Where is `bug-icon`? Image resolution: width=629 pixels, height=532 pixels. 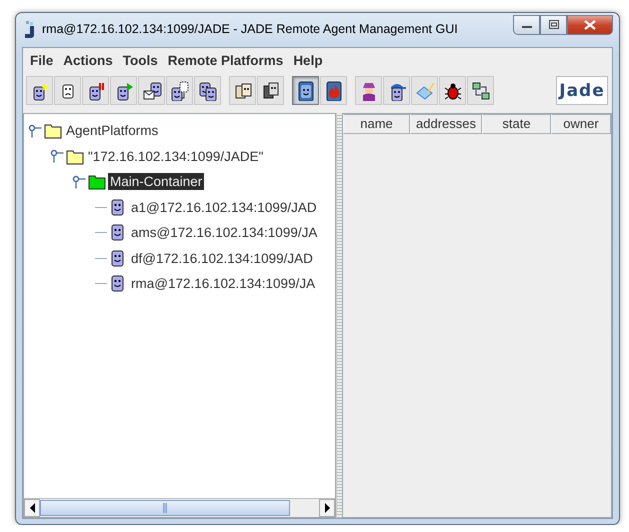 bug-icon is located at coordinates (452, 90).